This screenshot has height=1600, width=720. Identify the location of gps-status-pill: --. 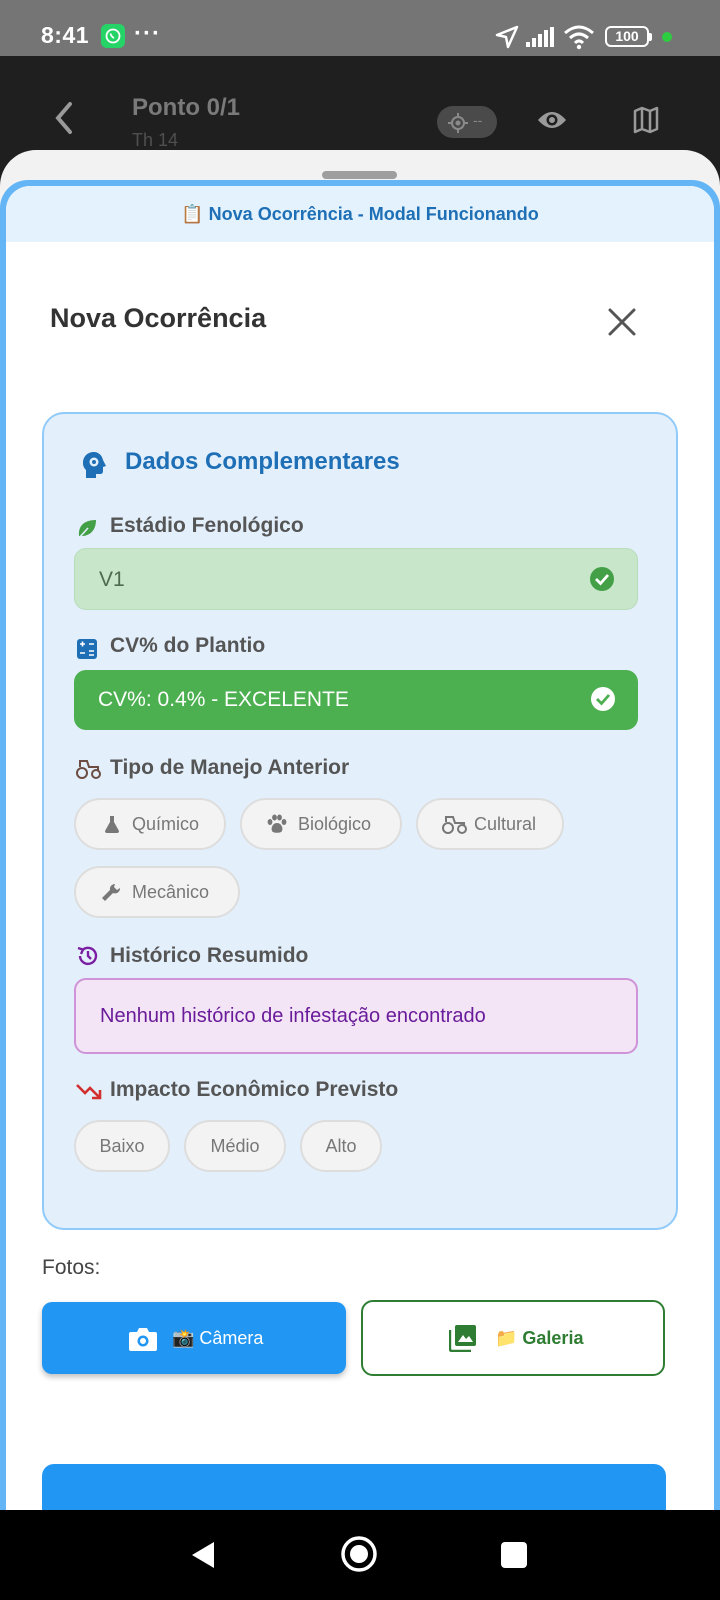
(467, 122).